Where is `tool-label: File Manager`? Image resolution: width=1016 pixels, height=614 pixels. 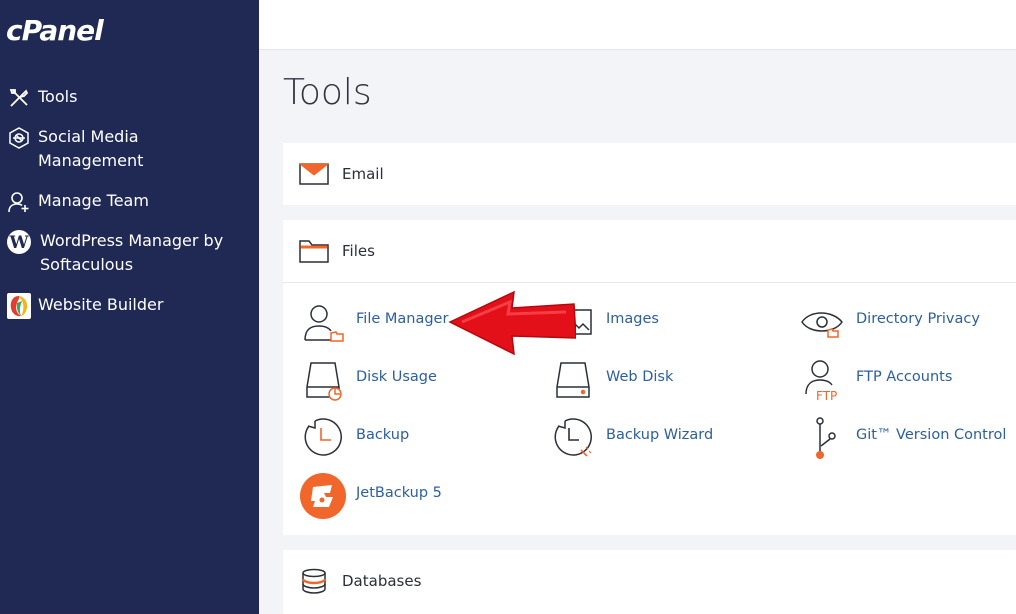
tool-label: File Manager is located at coordinates (402, 319).